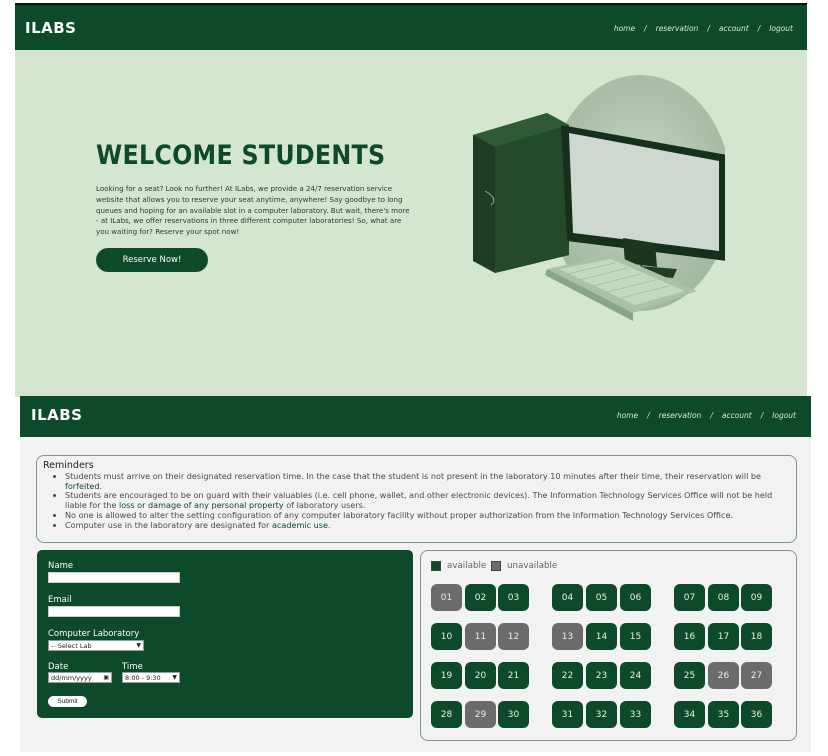 The height and width of the screenshot is (756, 828). I want to click on name-input, so click(114, 577).